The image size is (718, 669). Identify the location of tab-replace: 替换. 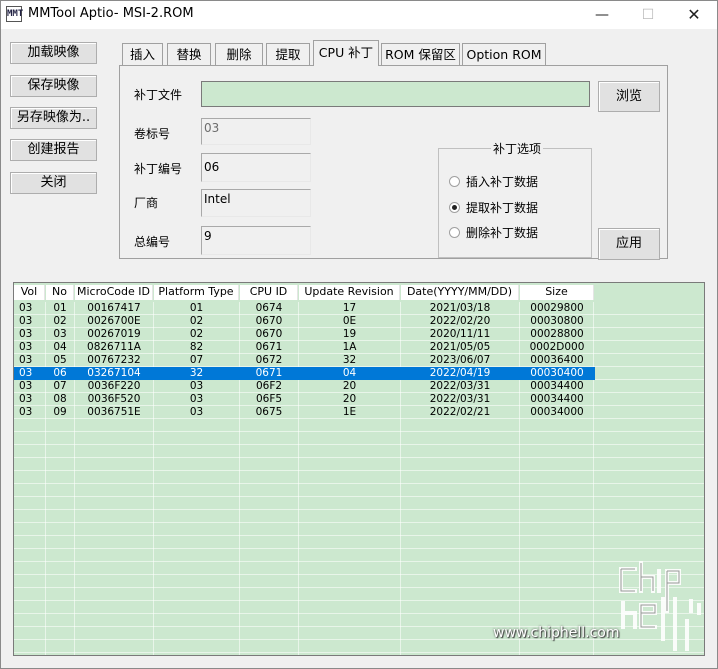
(189, 54).